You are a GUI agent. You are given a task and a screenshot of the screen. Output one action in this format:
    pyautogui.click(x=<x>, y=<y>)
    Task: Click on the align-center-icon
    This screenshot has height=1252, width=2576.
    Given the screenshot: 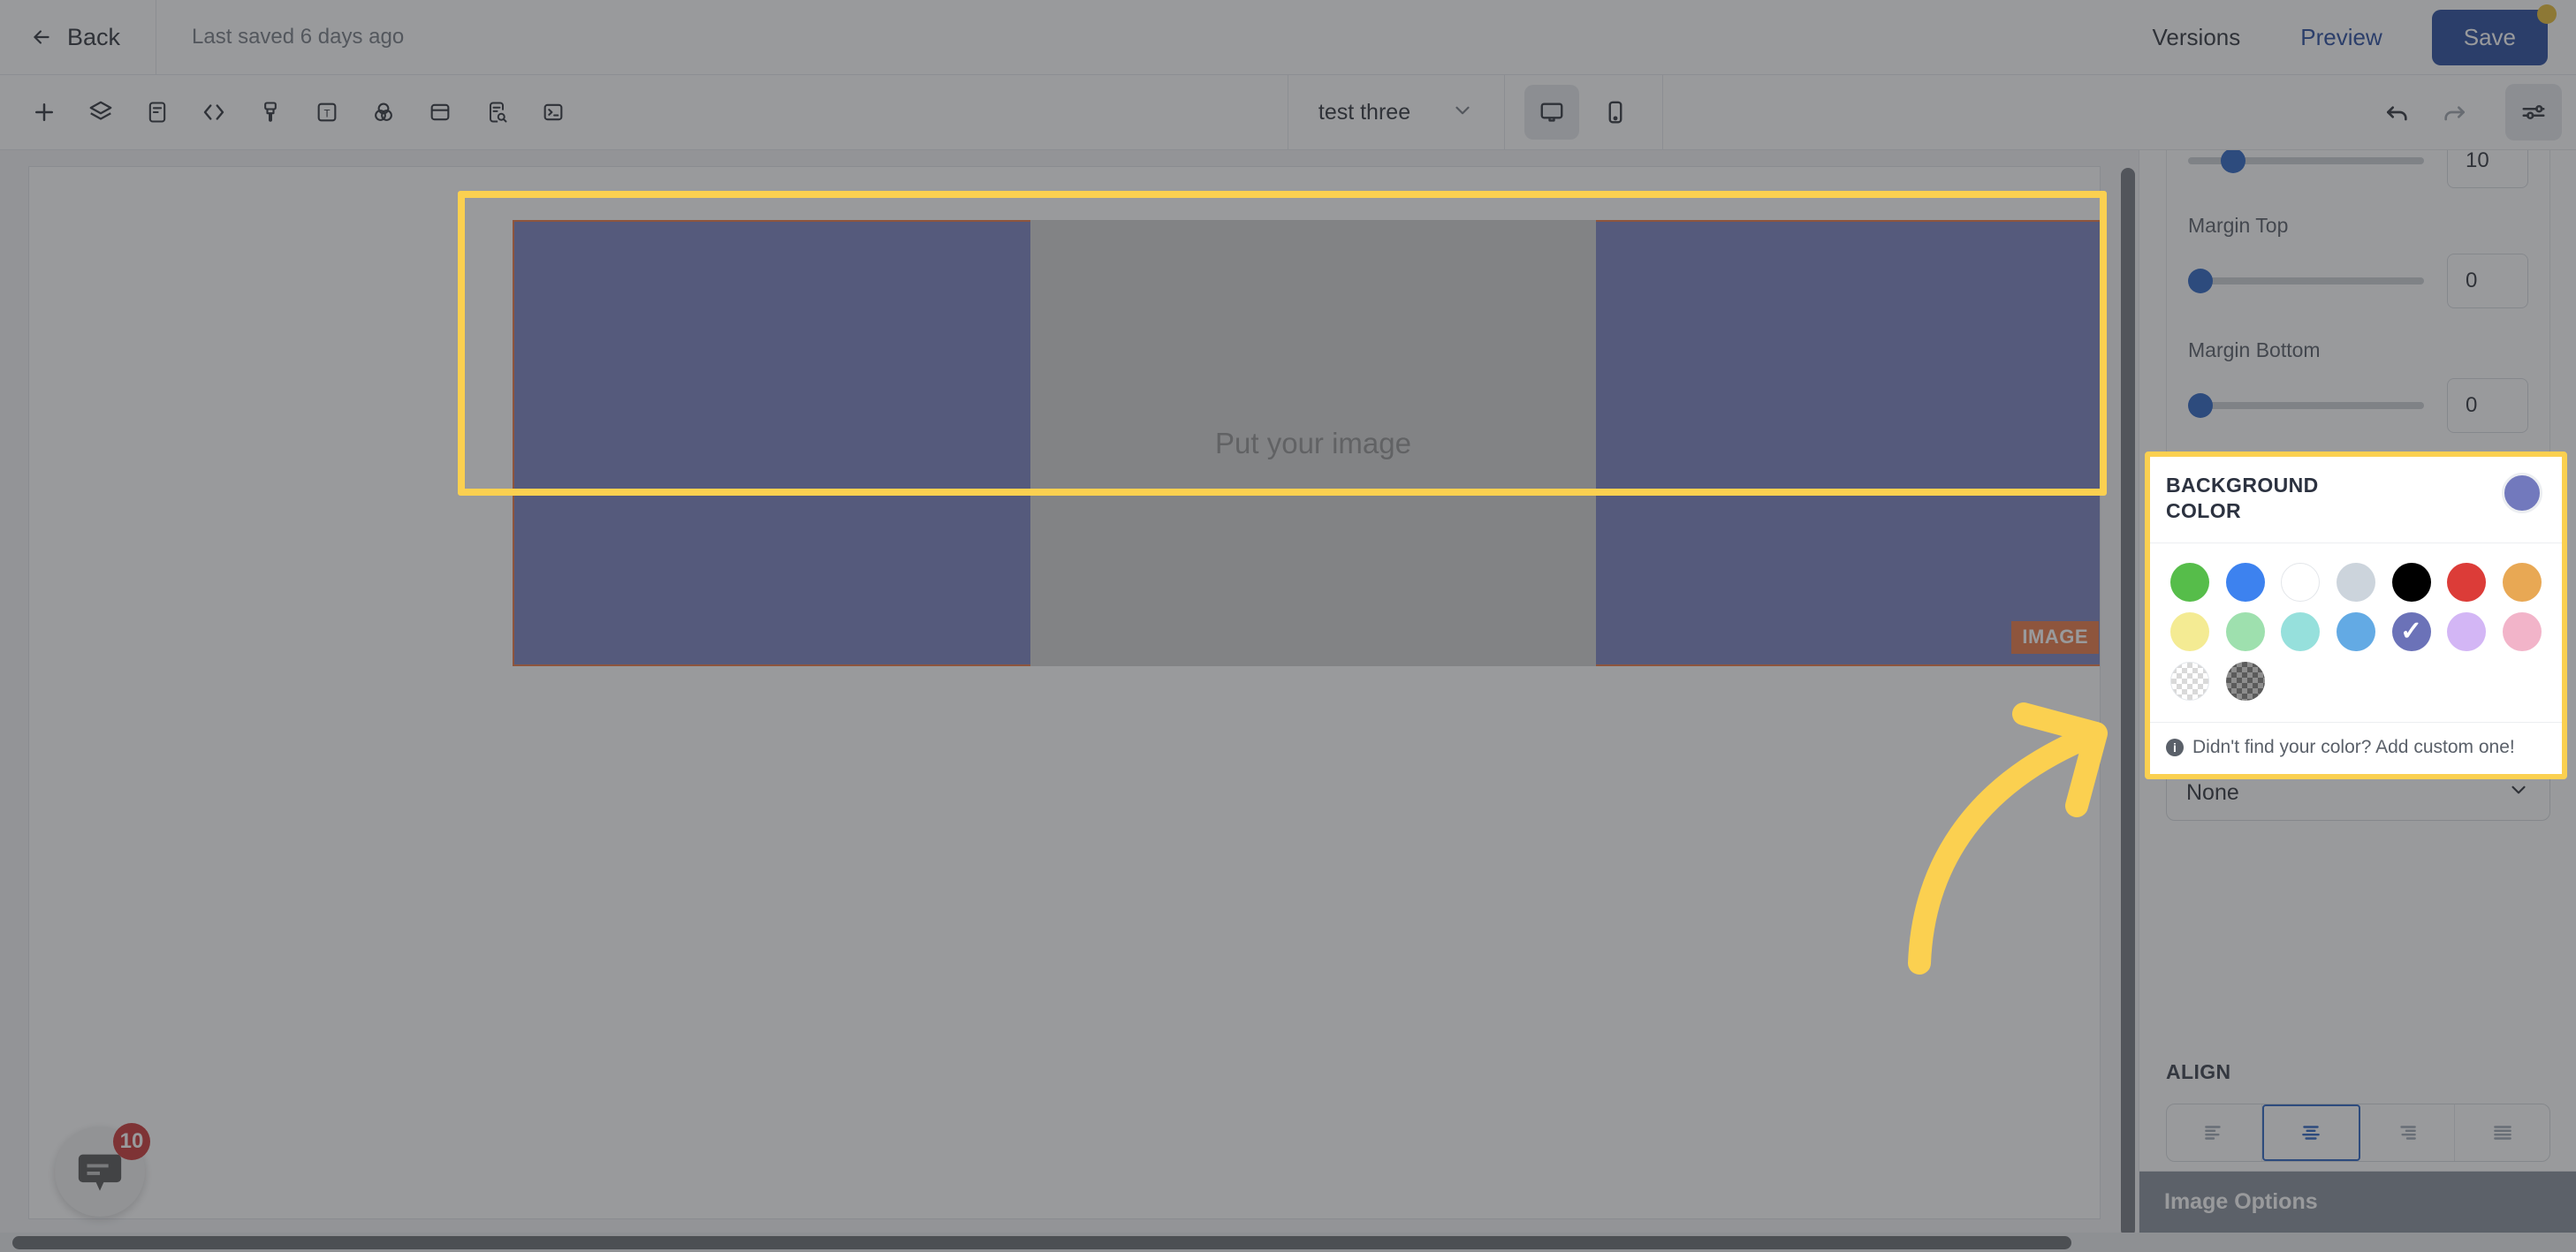 What is the action you would take?
    pyautogui.click(x=2310, y=1132)
    